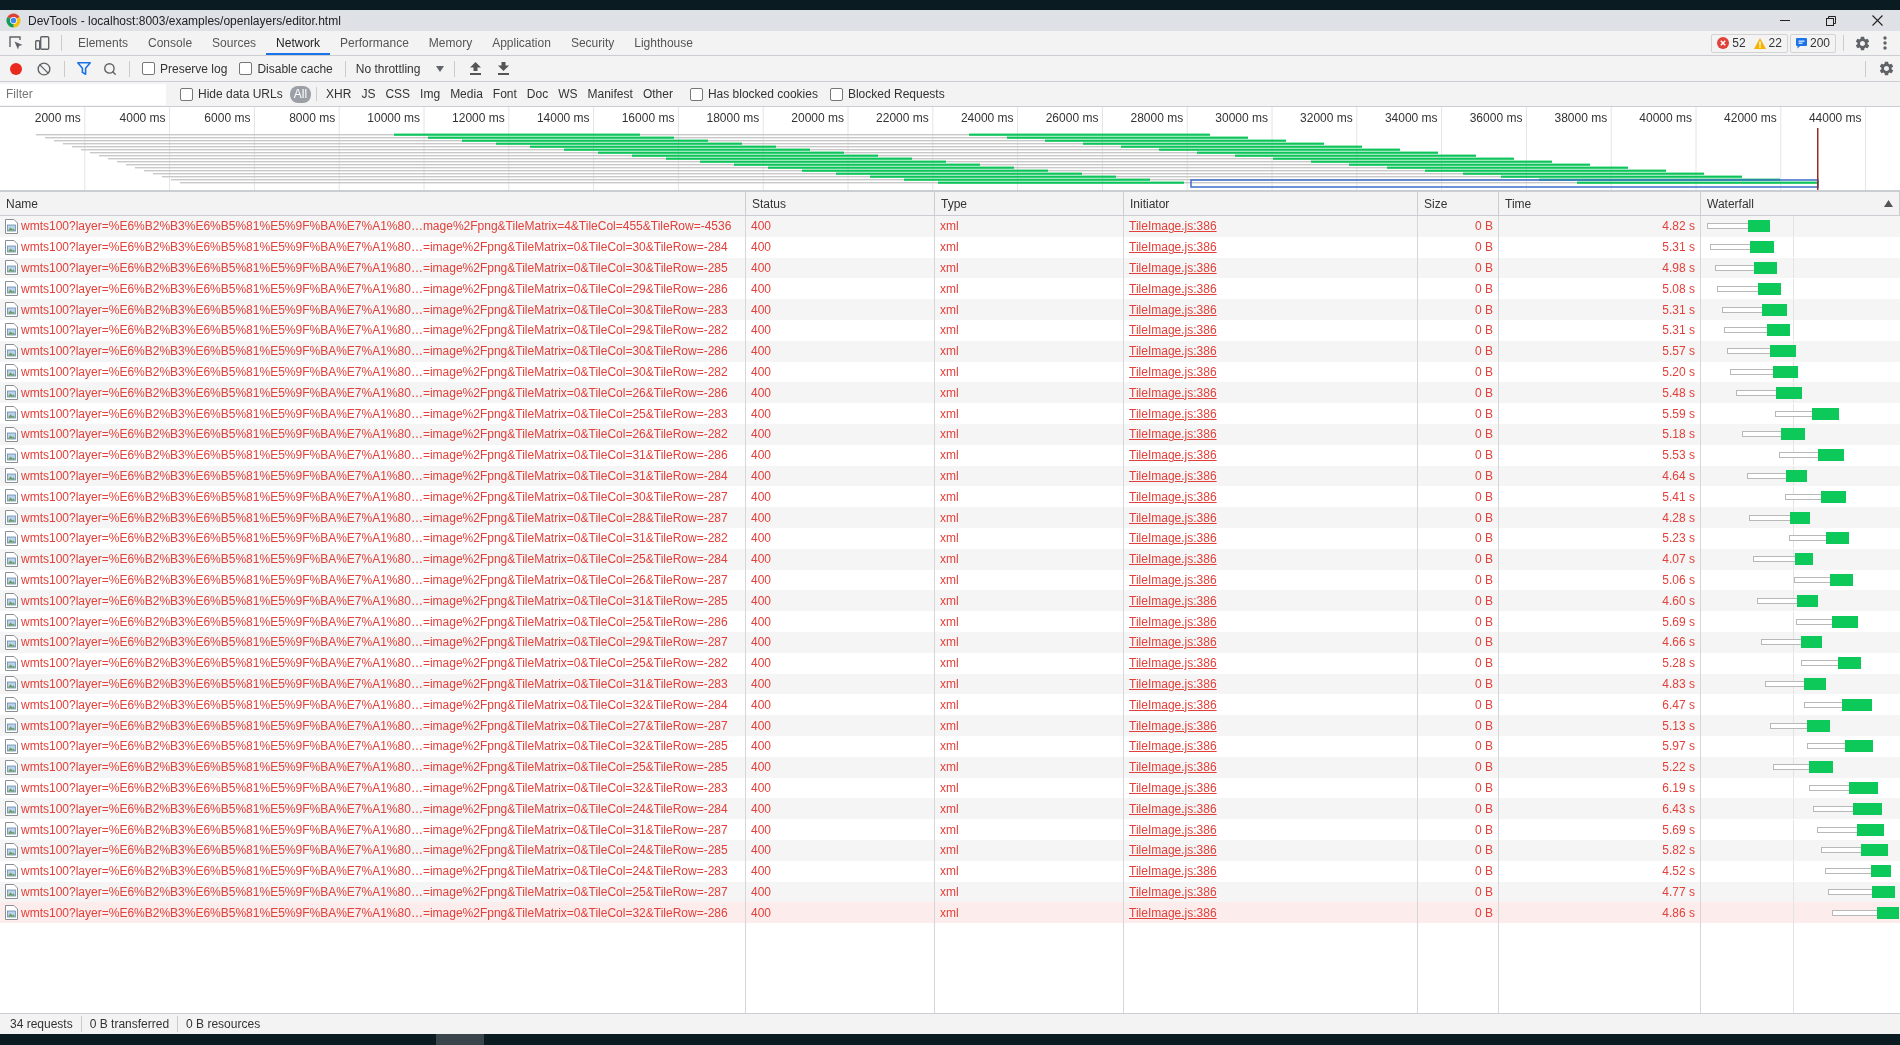  Describe the element at coordinates (103, 43) in the screenshot. I see `panel-tab: Elements` at that location.